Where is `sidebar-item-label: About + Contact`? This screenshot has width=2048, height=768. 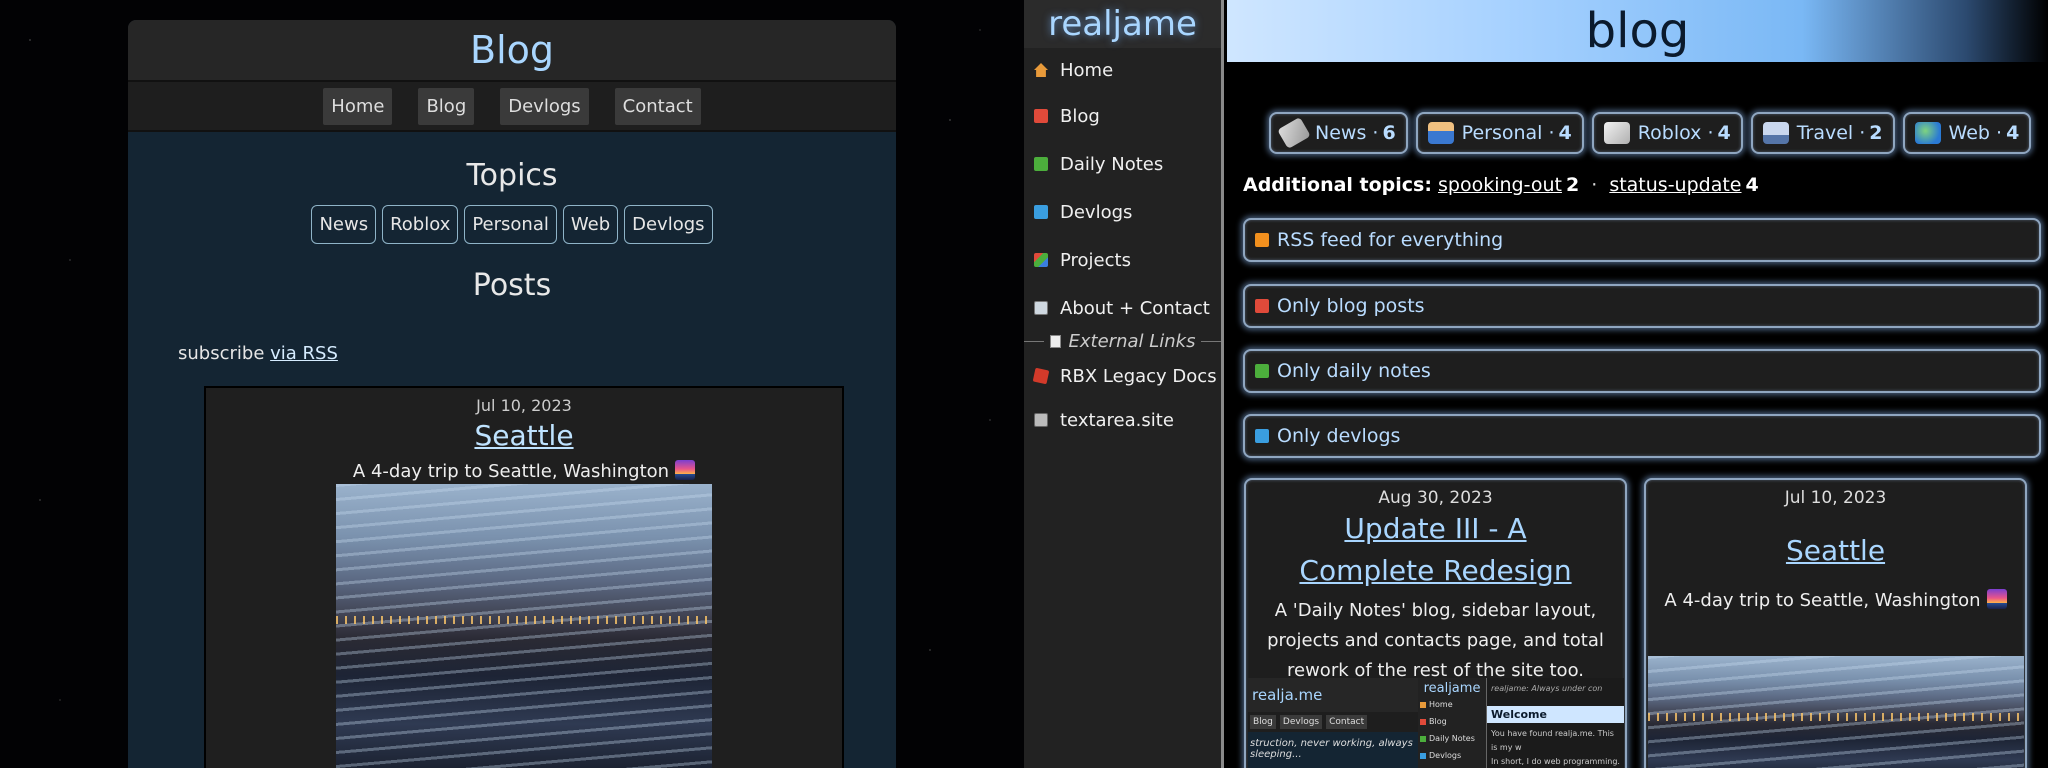 sidebar-item-label: About + Contact is located at coordinates (1135, 308).